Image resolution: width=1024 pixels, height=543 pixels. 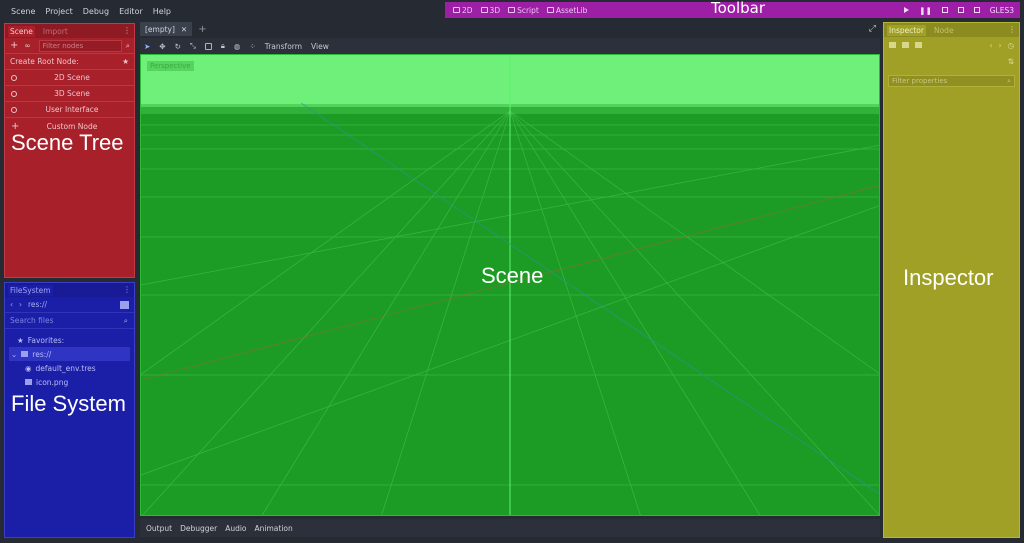 I want to click on menu-editor: Editor, so click(x=131, y=11).